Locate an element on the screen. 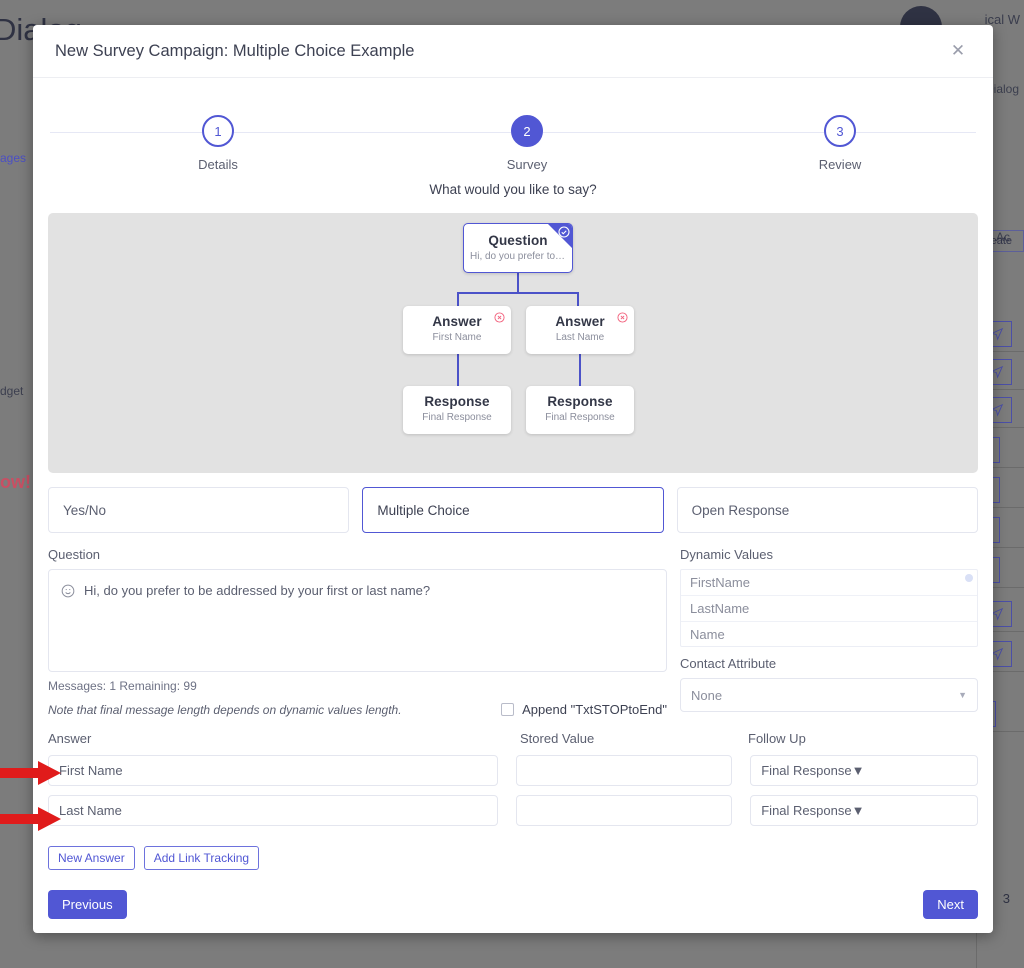  add-link-tracking-button: Add Link Tracking is located at coordinates (201, 858).